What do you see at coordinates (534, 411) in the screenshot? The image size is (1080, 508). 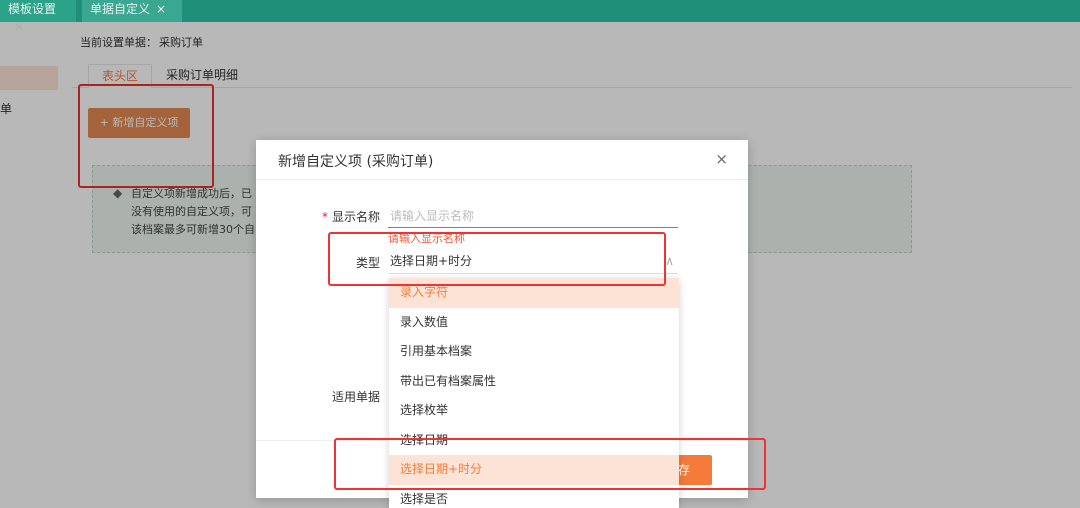 I see `dropdown-option: 选择枚举` at bounding box center [534, 411].